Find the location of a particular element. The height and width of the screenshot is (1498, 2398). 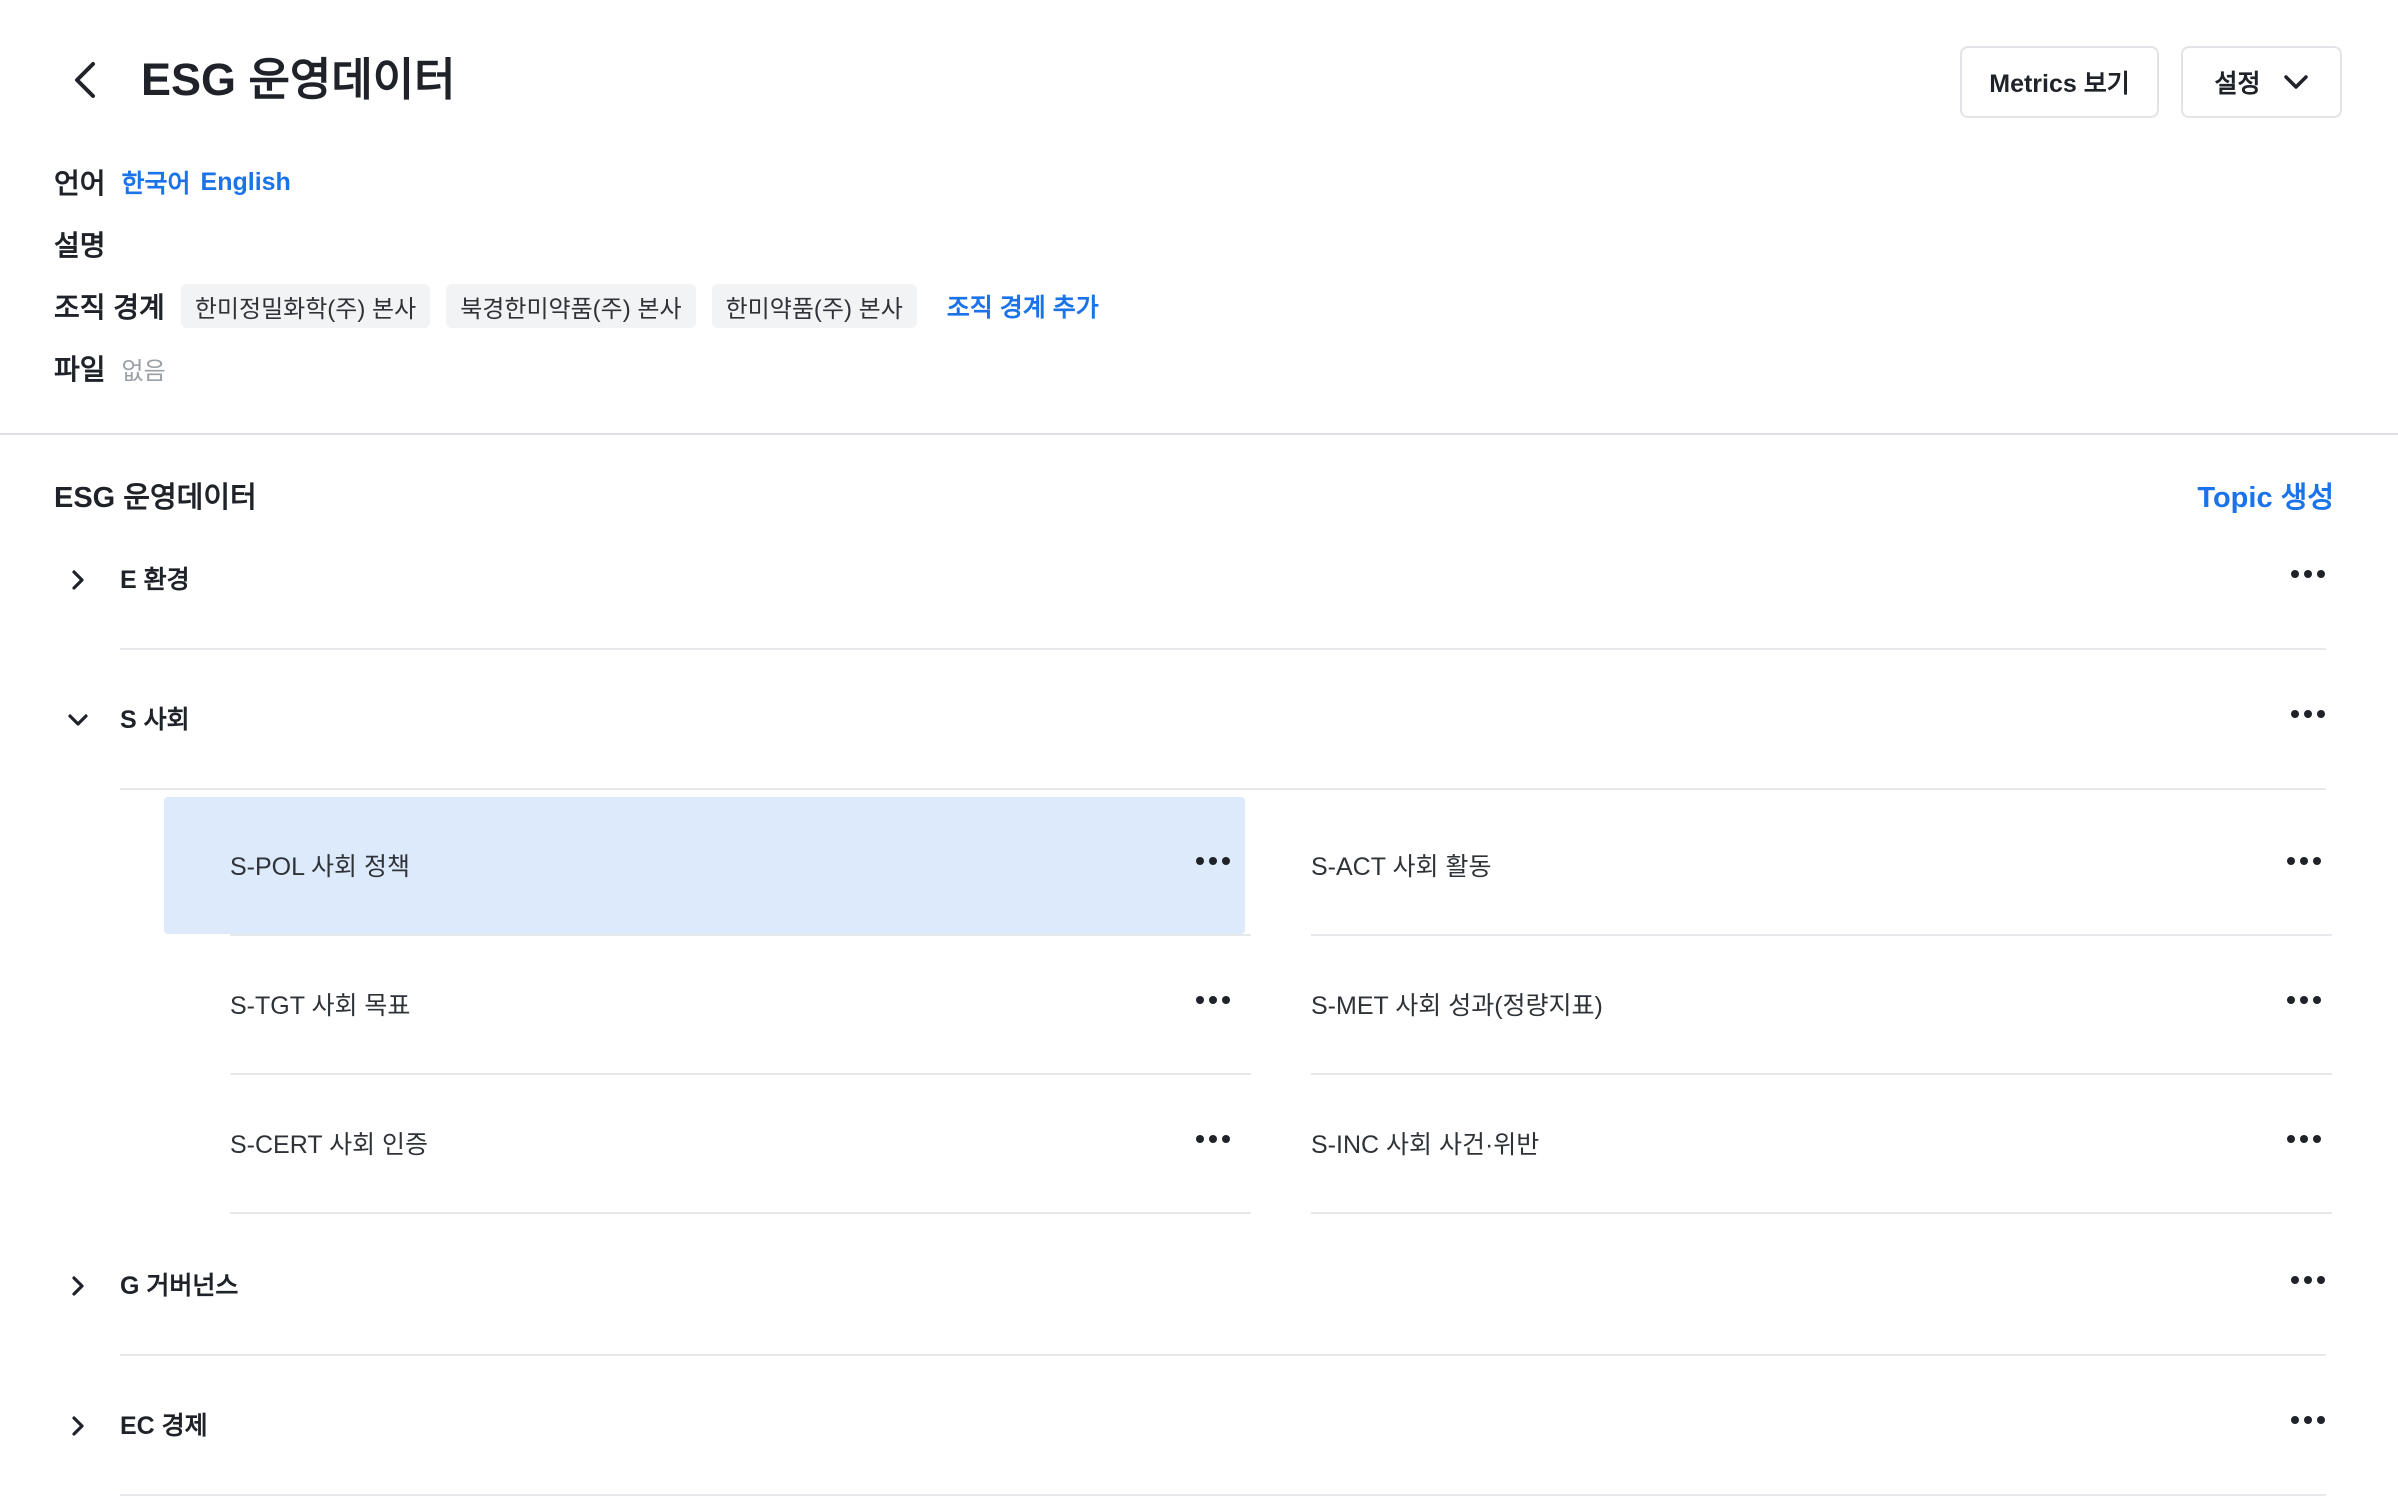

topic-item-s-tgt: S-TGT 사회 목표 is located at coordinates (707, 1005).